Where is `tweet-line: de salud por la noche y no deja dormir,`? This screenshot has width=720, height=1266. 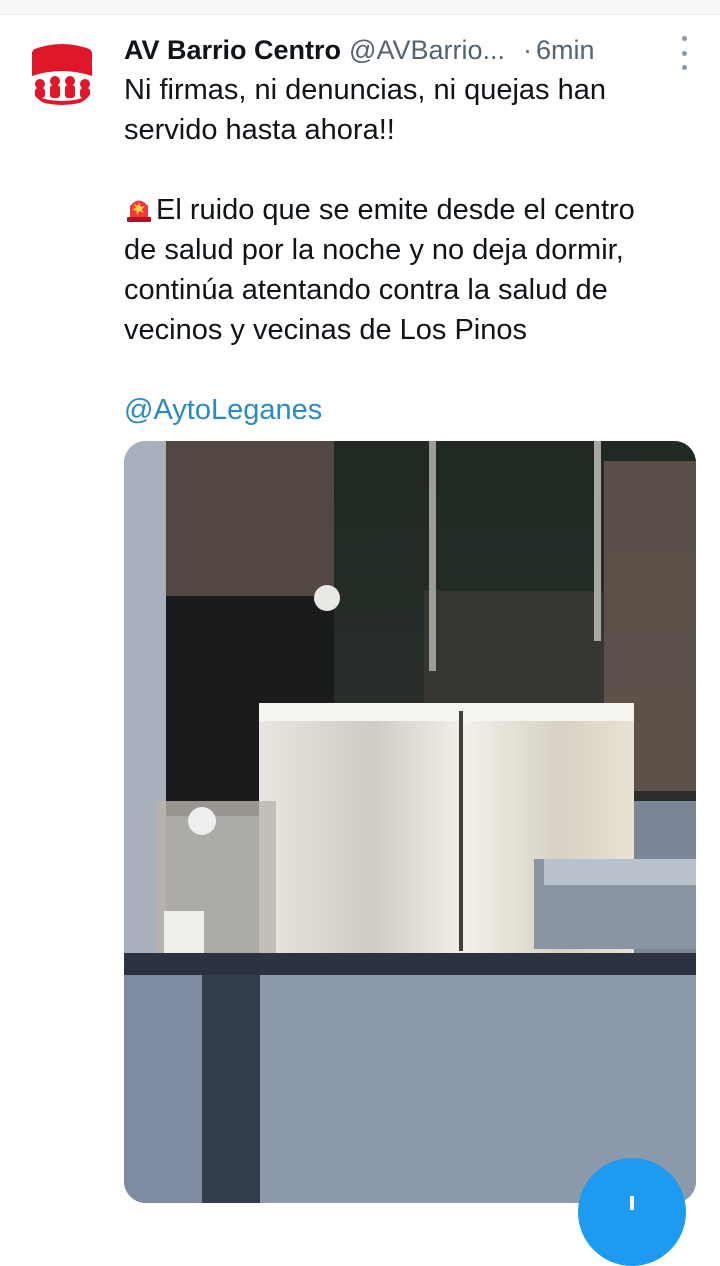
tweet-line: de salud por la noche y no deja dormir, is located at coordinates (374, 250).